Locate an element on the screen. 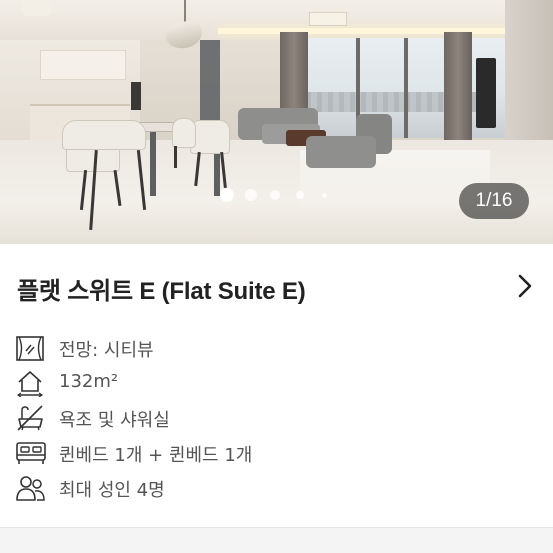 Image resolution: width=553 pixels, height=553 pixels. feature-label: 최대 성인 4명 is located at coordinates (112, 490).